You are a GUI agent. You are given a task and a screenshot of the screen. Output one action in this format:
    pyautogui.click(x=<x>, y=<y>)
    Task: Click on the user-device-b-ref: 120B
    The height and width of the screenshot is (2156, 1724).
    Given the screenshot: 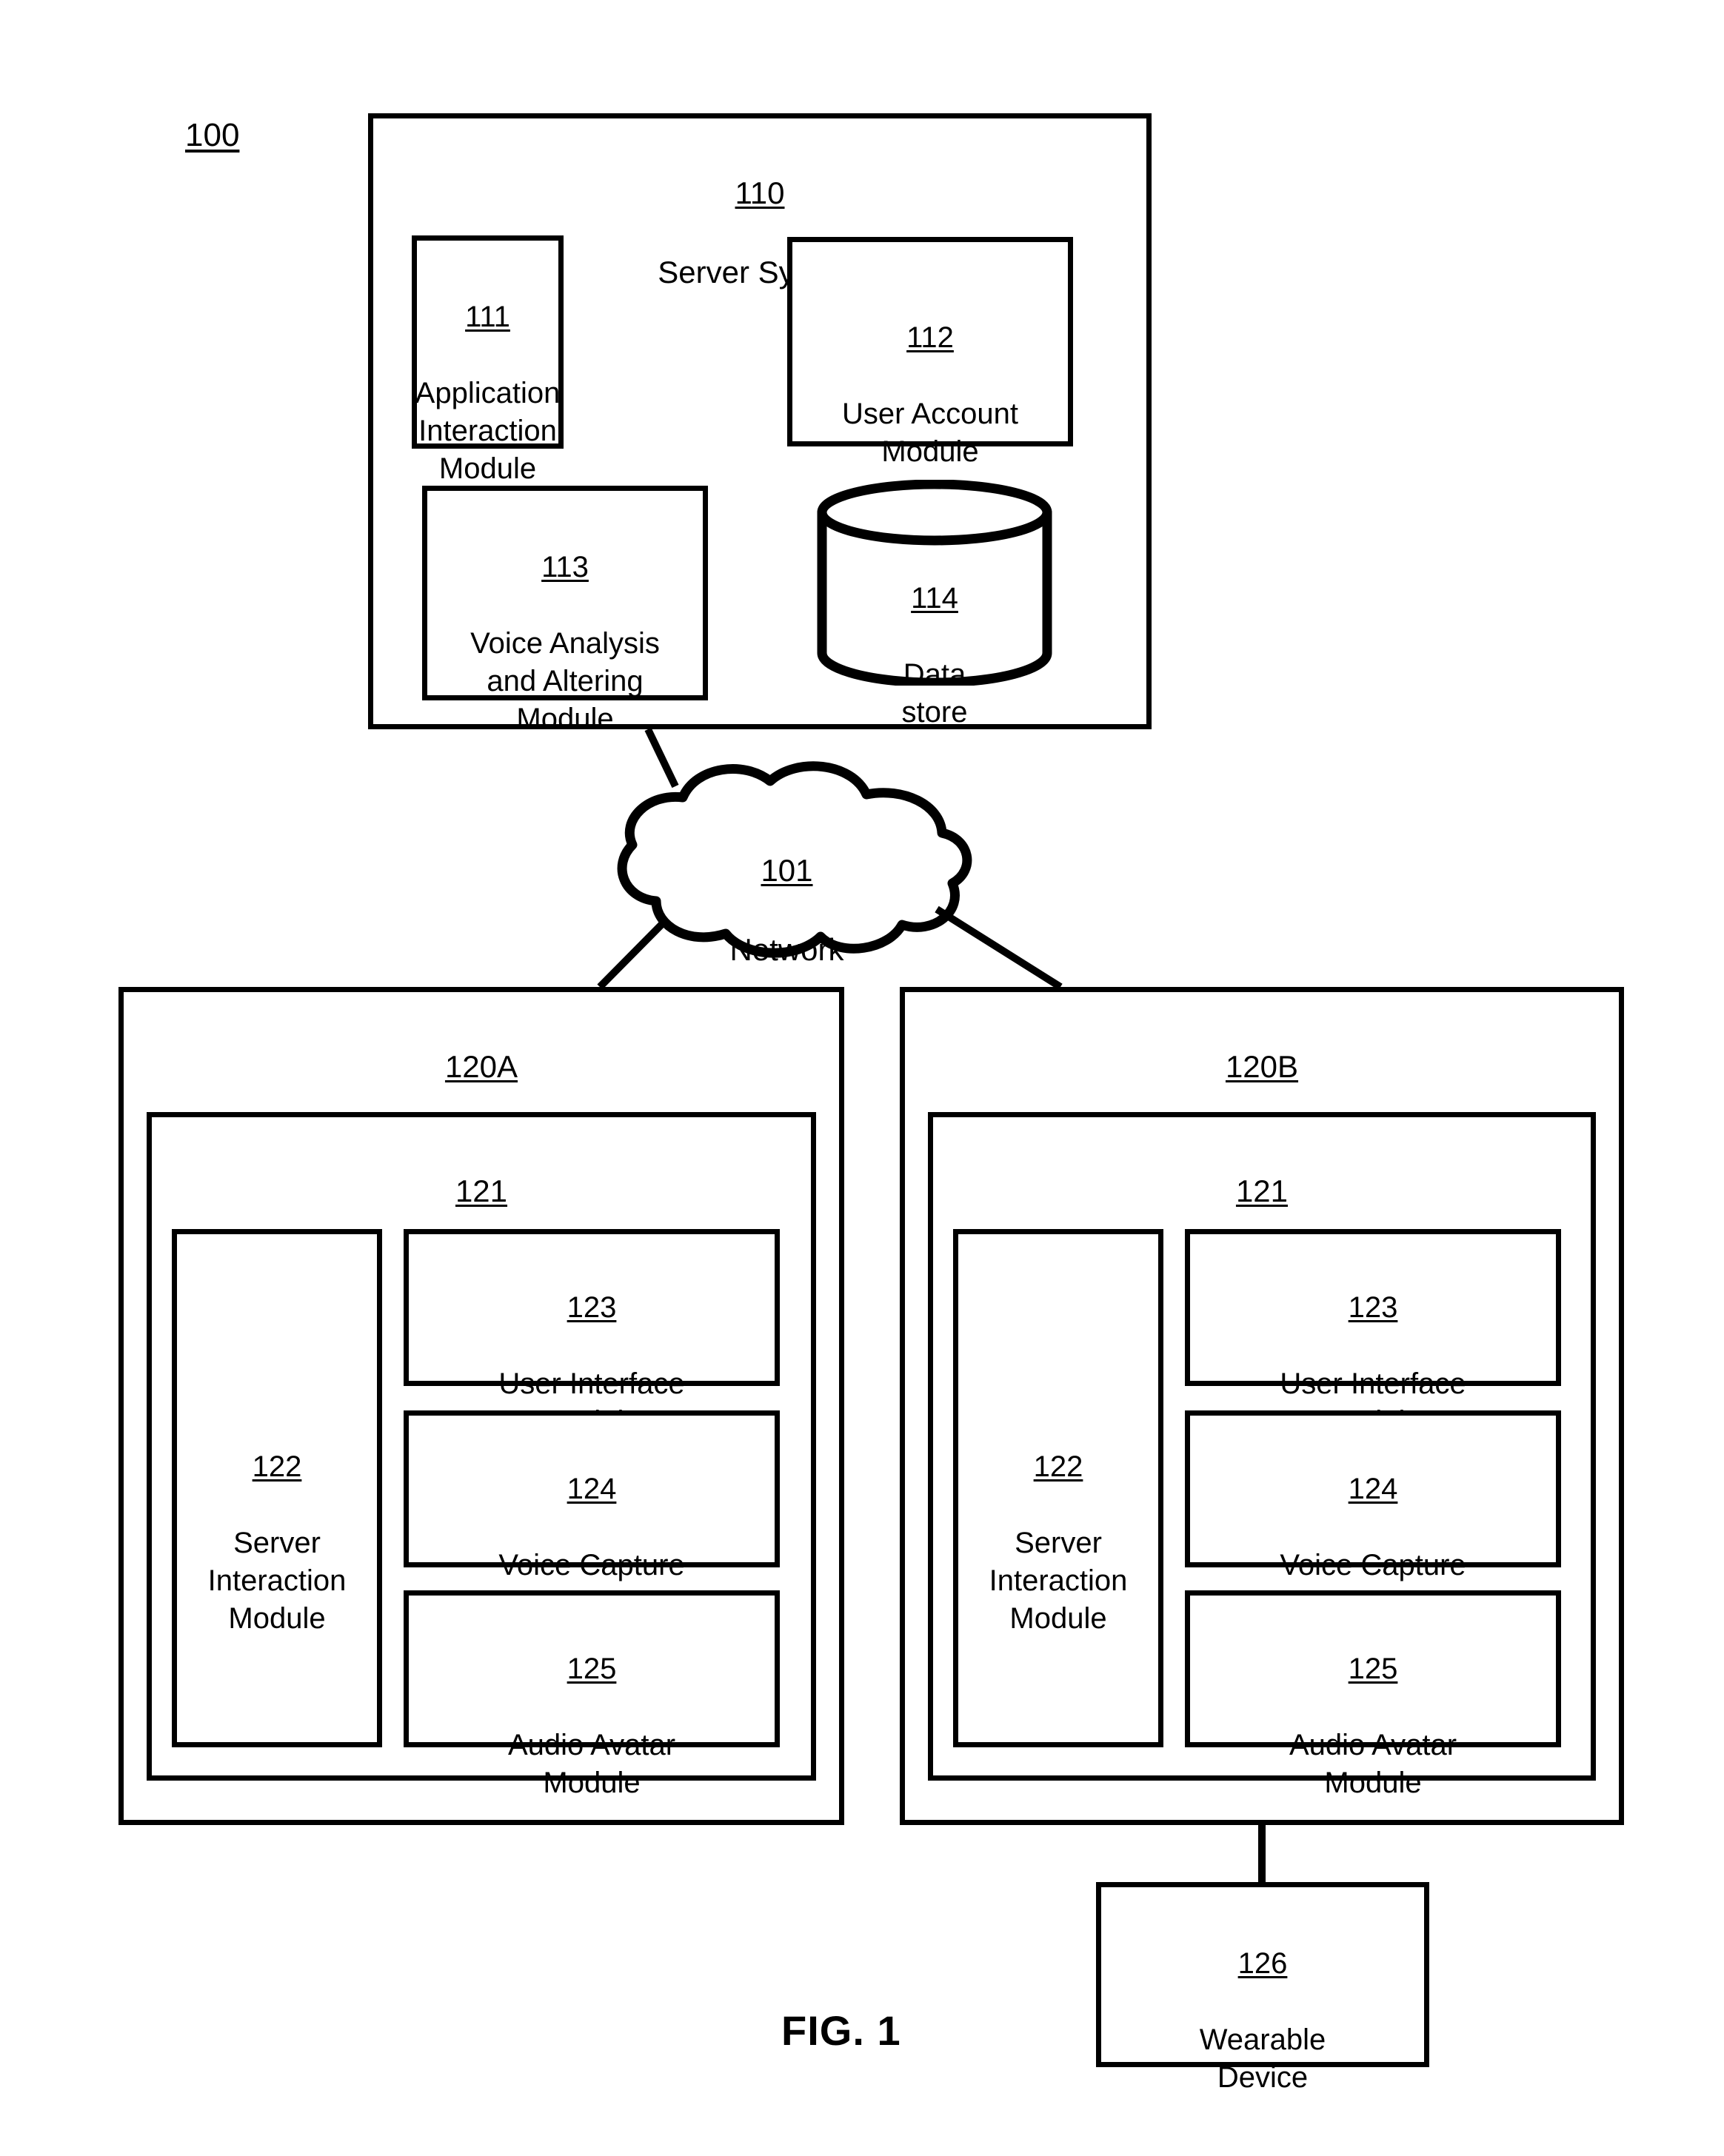 What is the action you would take?
    pyautogui.click(x=1262, y=1066)
    